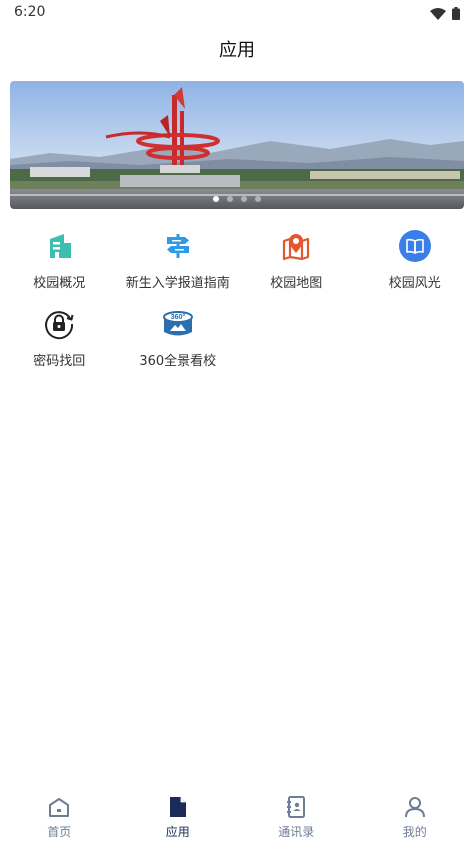  What do you see at coordinates (296, 832) in the screenshot?
I see `nav-label: 通讯录` at bounding box center [296, 832].